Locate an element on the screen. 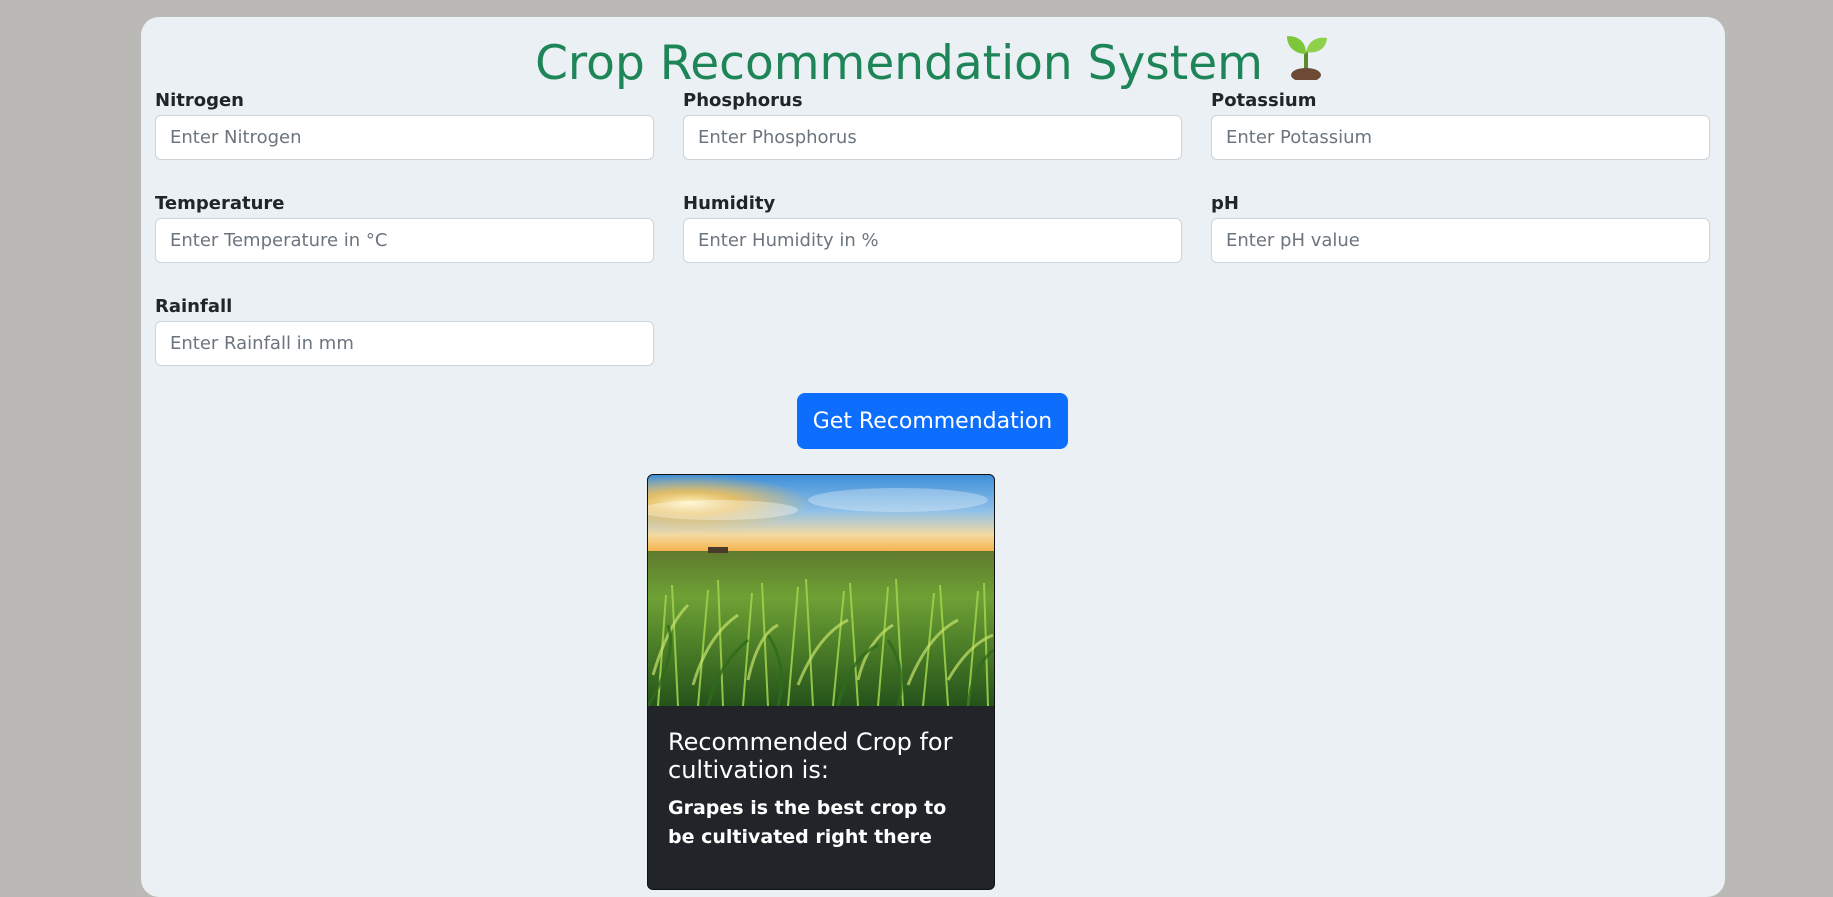 The width and height of the screenshot is (1833, 897). nitrogen-label: Nitrogen is located at coordinates (199, 100).